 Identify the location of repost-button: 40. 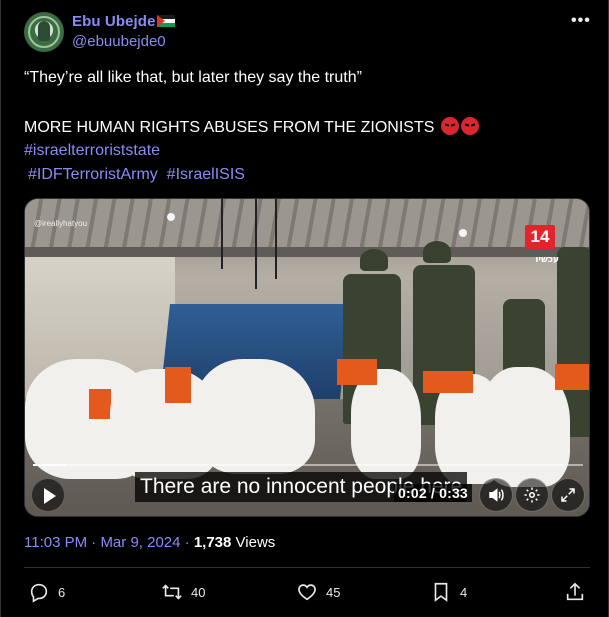
(183, 592).